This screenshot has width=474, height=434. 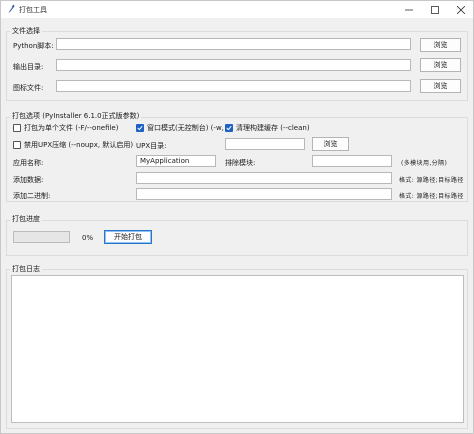 I want to click on minimize-icon, so click(x=409, y=9).